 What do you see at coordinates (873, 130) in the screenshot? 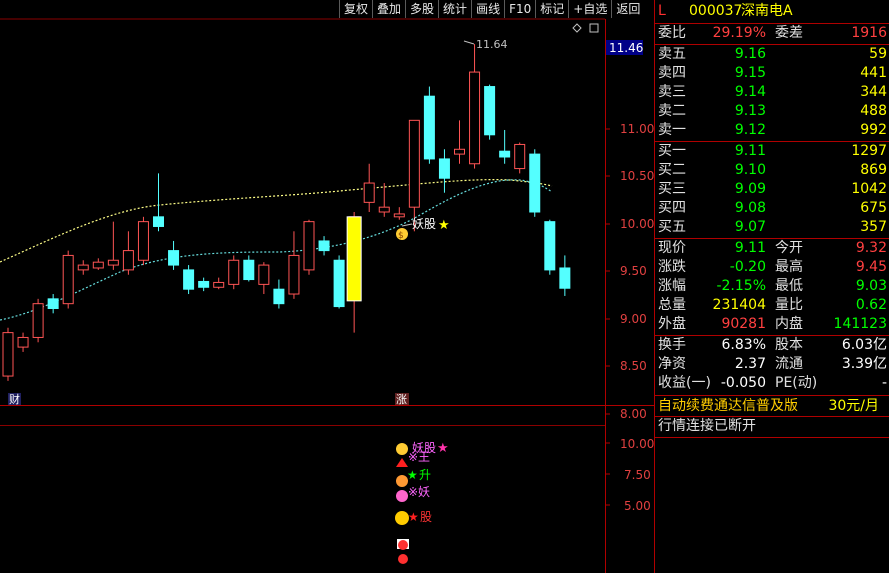
I see `ask-volume: 992` at bounding box center [873, 130].